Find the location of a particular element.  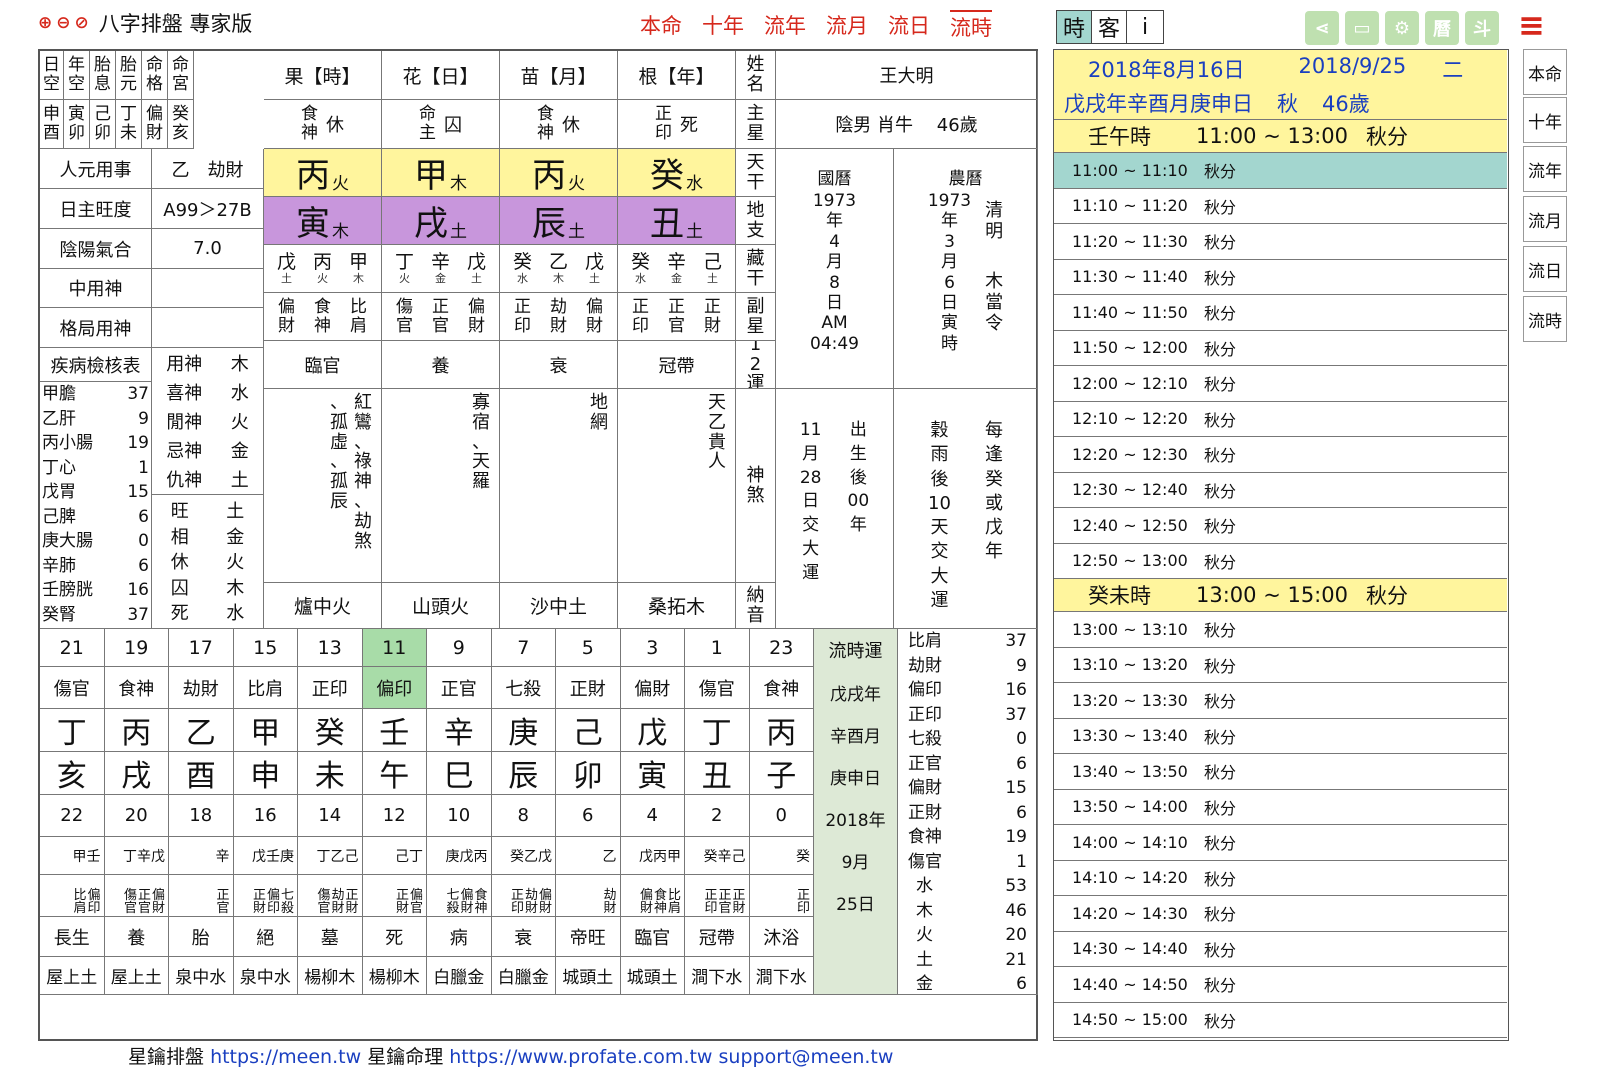

side-tab-4: 流日 is located at coordinates (1545, 269).